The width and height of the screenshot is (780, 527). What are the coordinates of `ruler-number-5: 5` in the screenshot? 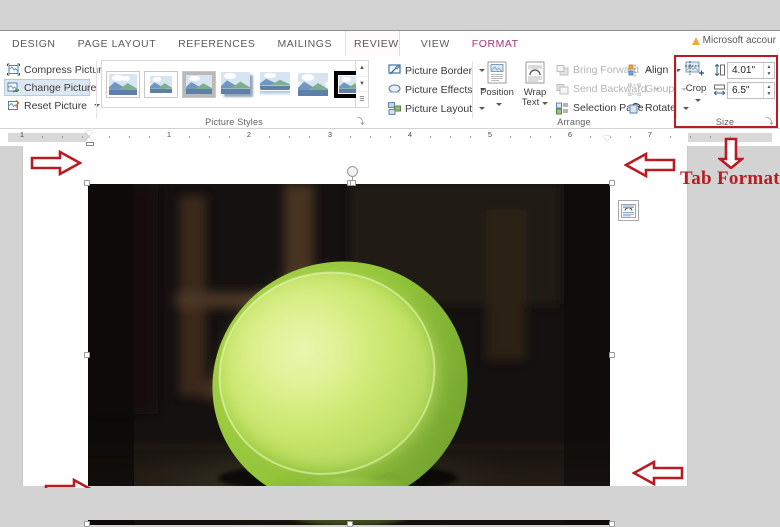 It's located at (490, 134).